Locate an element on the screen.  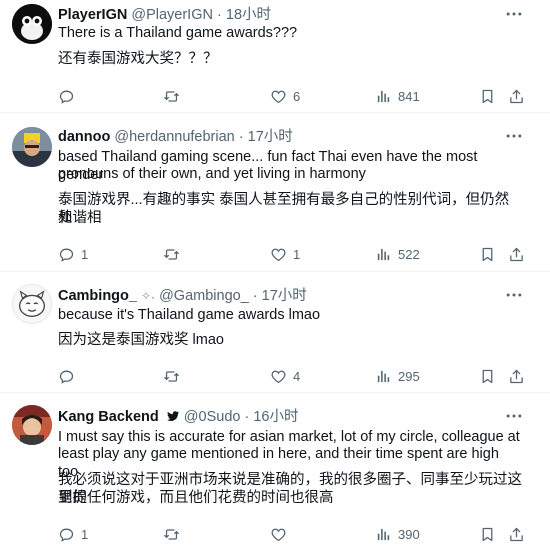
like-button: 1 is located at coordinates (285, 254).